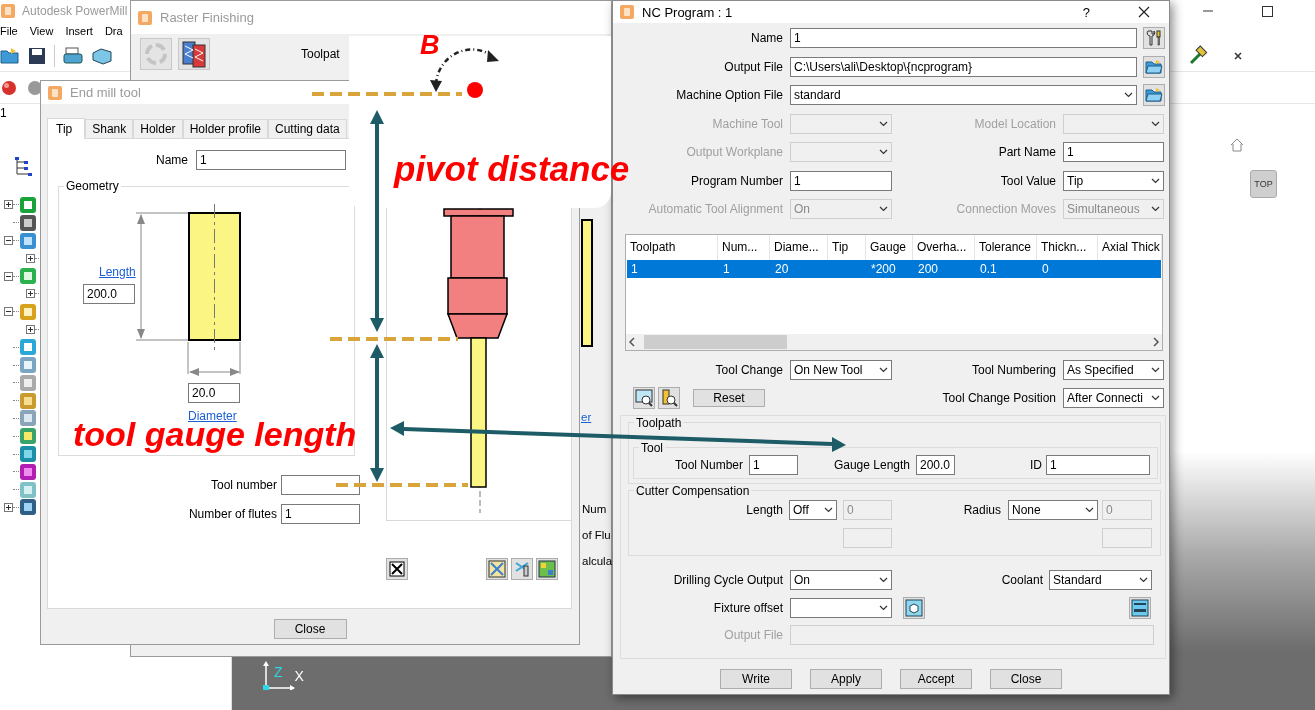 The width and height of the screenshot is (1315, 710). Describe the element at coordinates (28, 454) in the screenshot. I see `machine-icon` at that location.